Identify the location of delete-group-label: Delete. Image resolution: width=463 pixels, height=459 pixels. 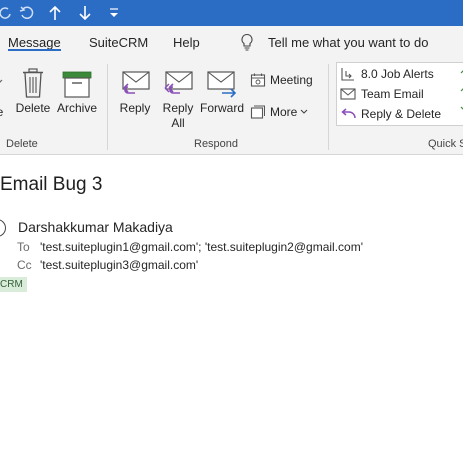
(22, 144).